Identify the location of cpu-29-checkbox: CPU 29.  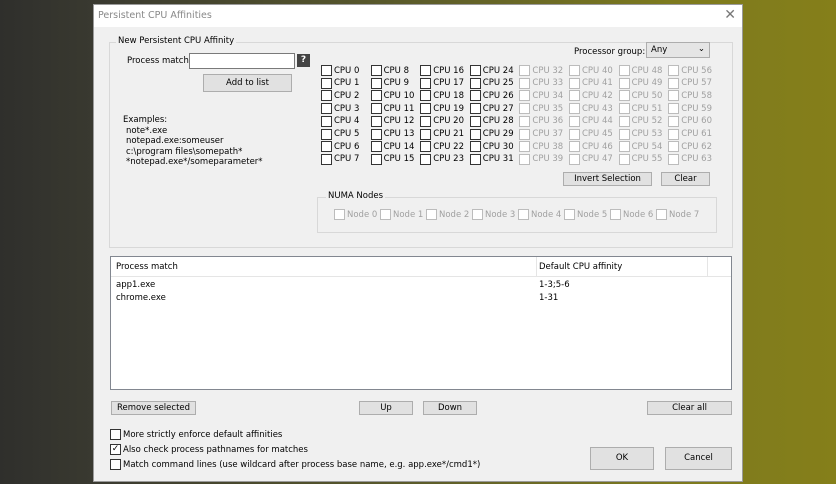
(491, 134).